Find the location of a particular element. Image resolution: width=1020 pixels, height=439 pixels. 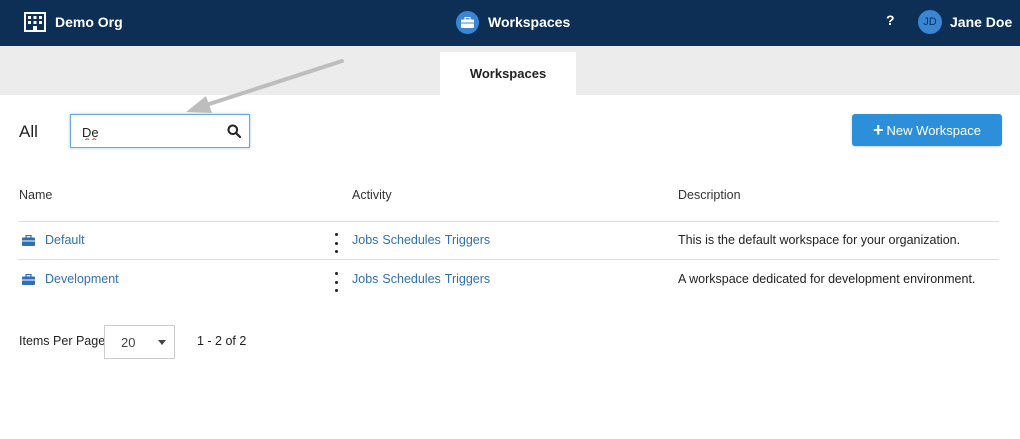

workspace-link: Development is located at coordinates (70, 279).